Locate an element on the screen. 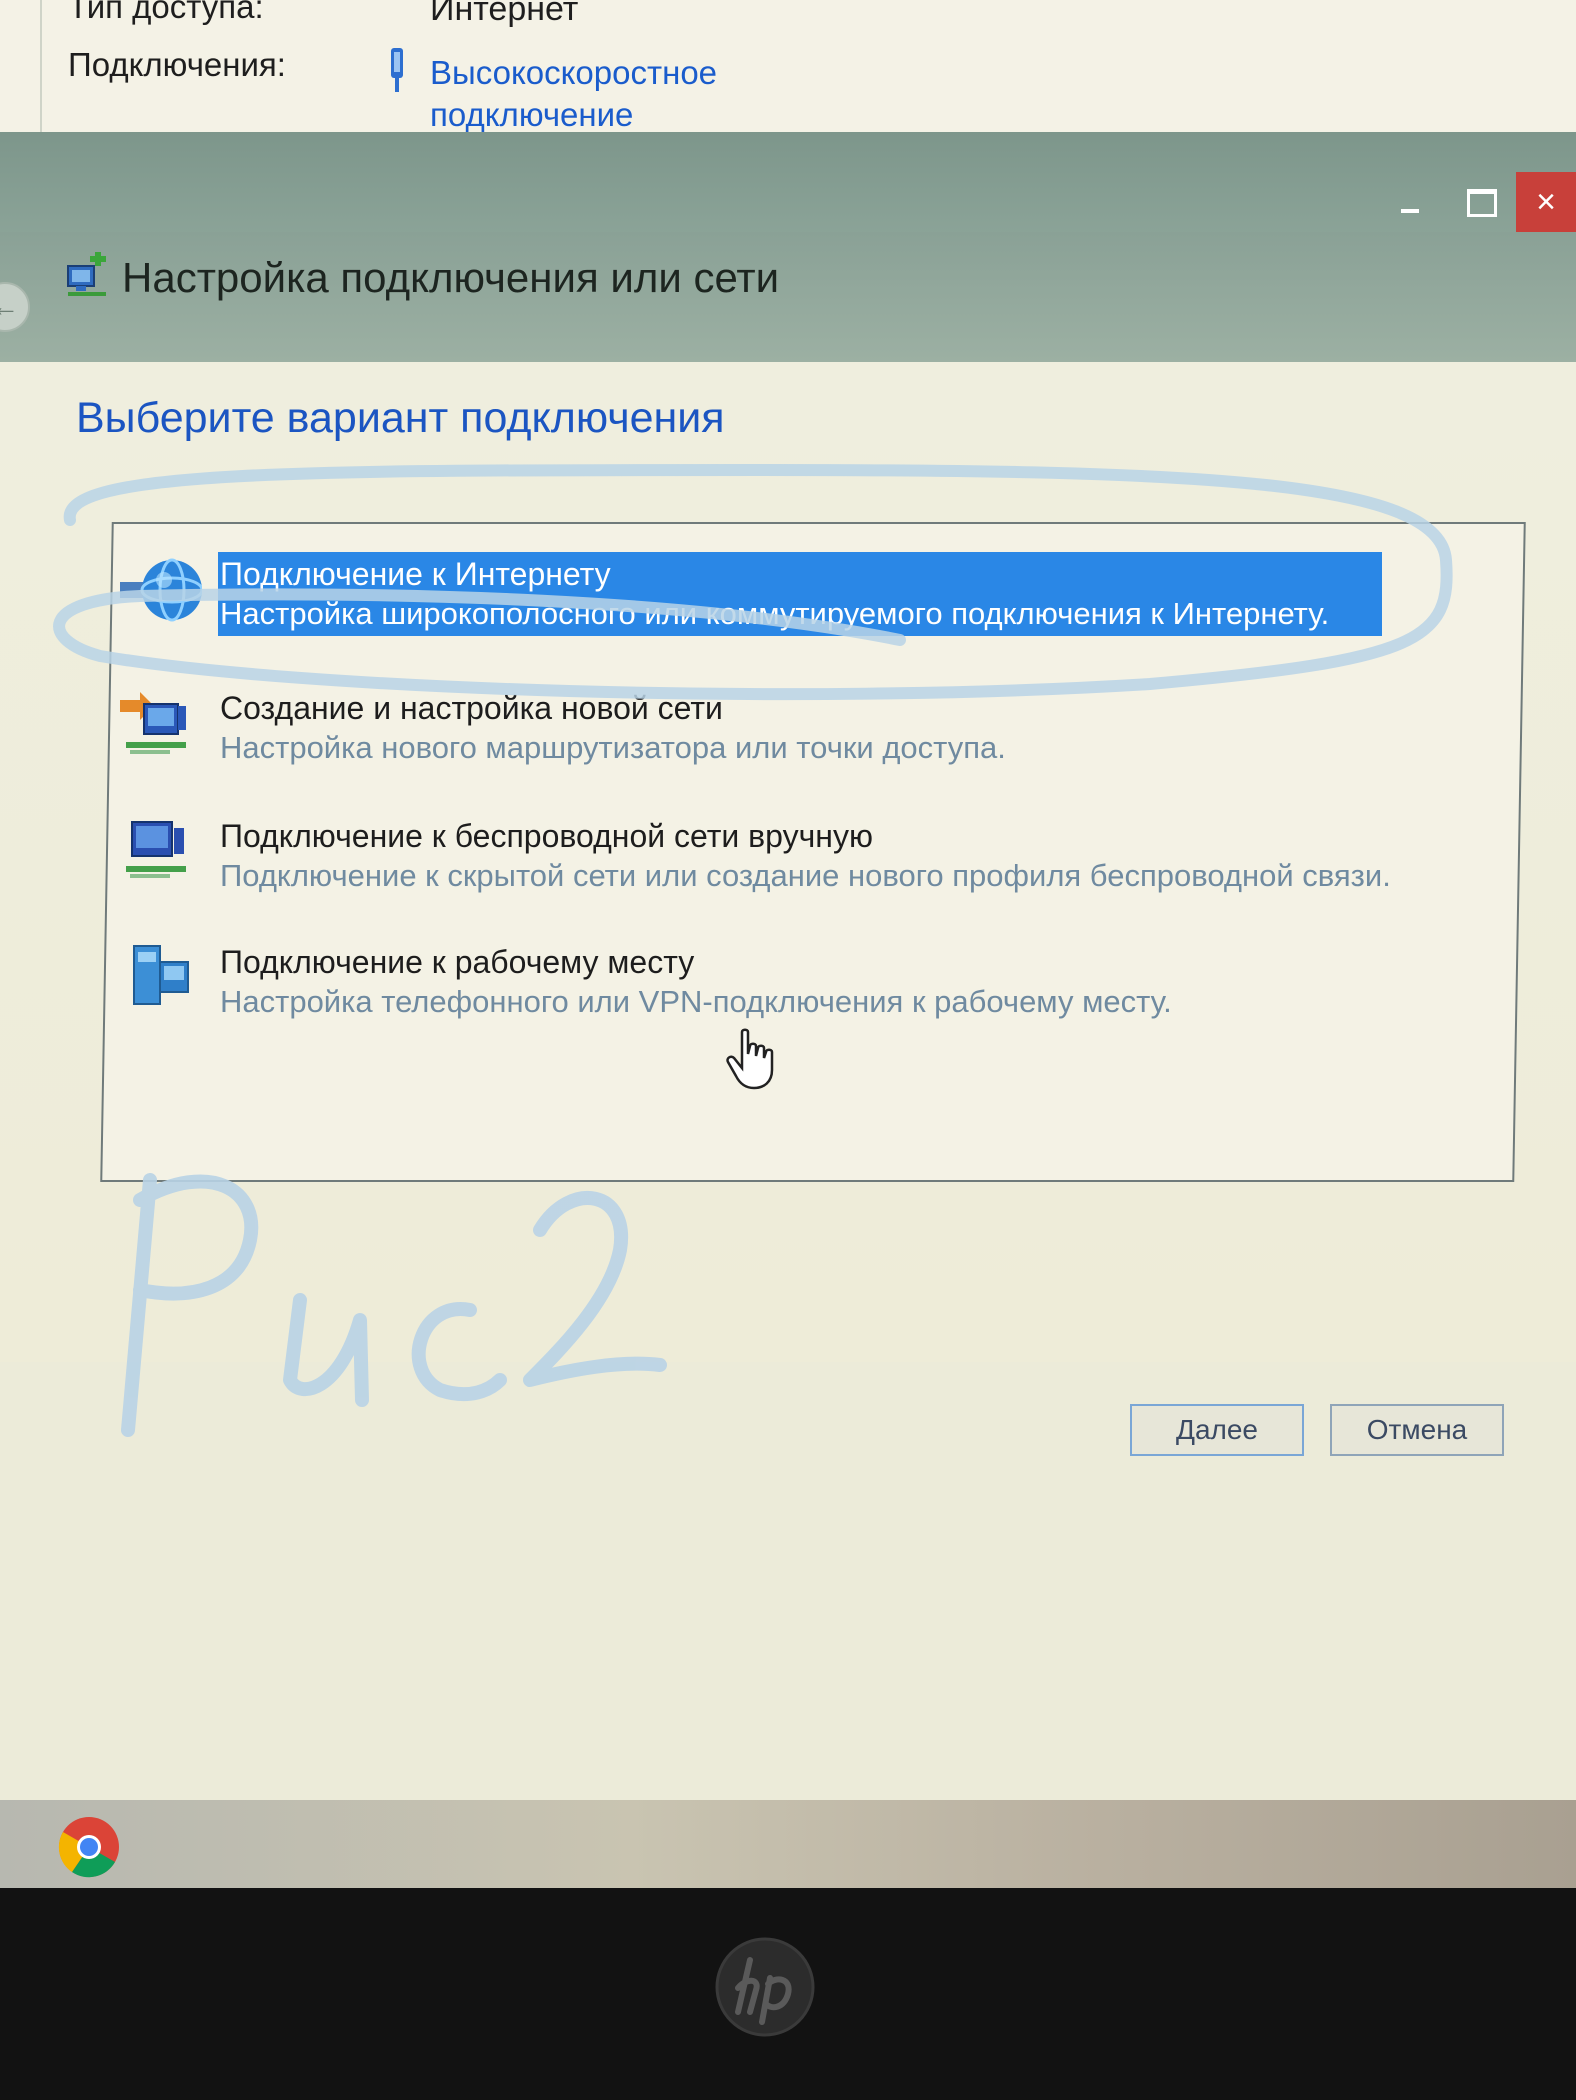 Image resolution: width=1576 pixels, height=2100 pixels. close-icon: × is located at coordinates (1546, 201).